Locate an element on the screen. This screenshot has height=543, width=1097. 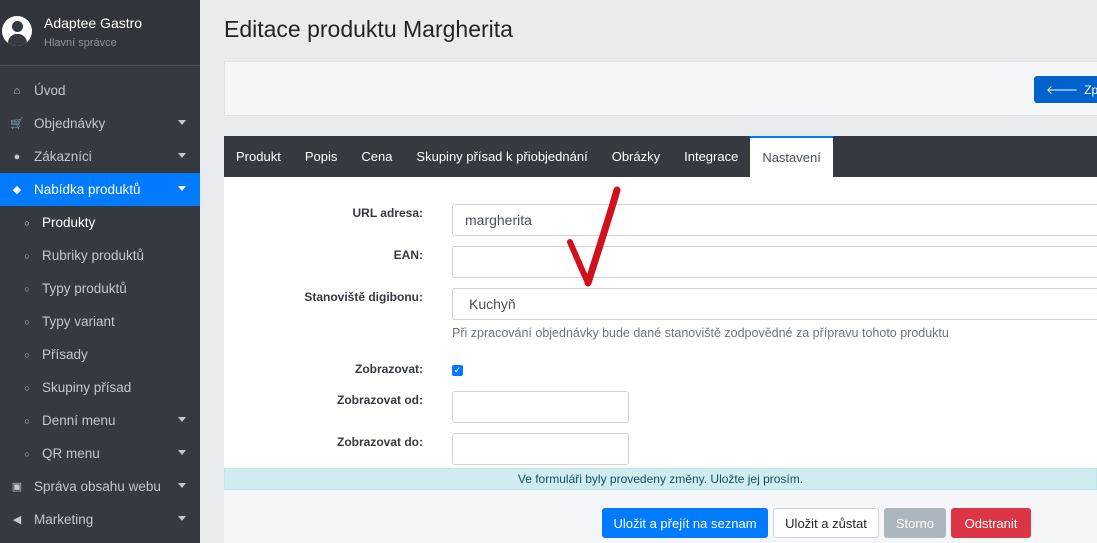
brand-name: Adaptee Gastro is located at coordinates (93, 23).